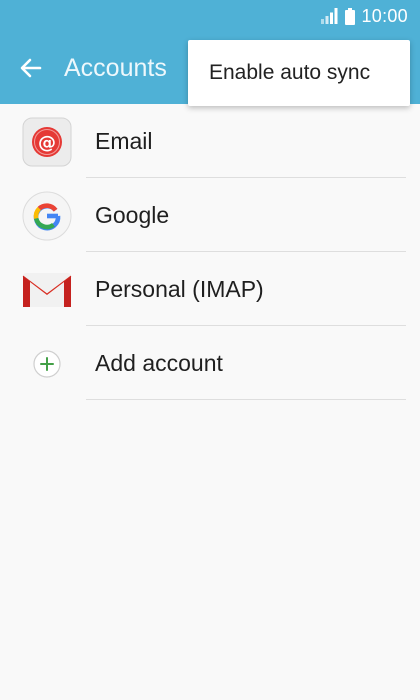 The image size is (420, 700). I want to click on account-label: Add account, so click(159, 362).